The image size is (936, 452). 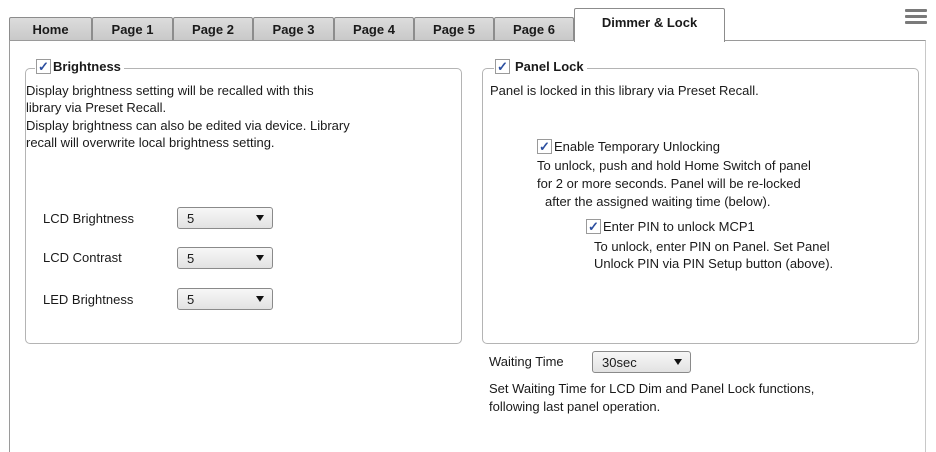 What do you see at coordinates (82, 257) in the screenshot?
I see `lcd-contrast-label: LCD Contrast` at bounding box center [82, 257].